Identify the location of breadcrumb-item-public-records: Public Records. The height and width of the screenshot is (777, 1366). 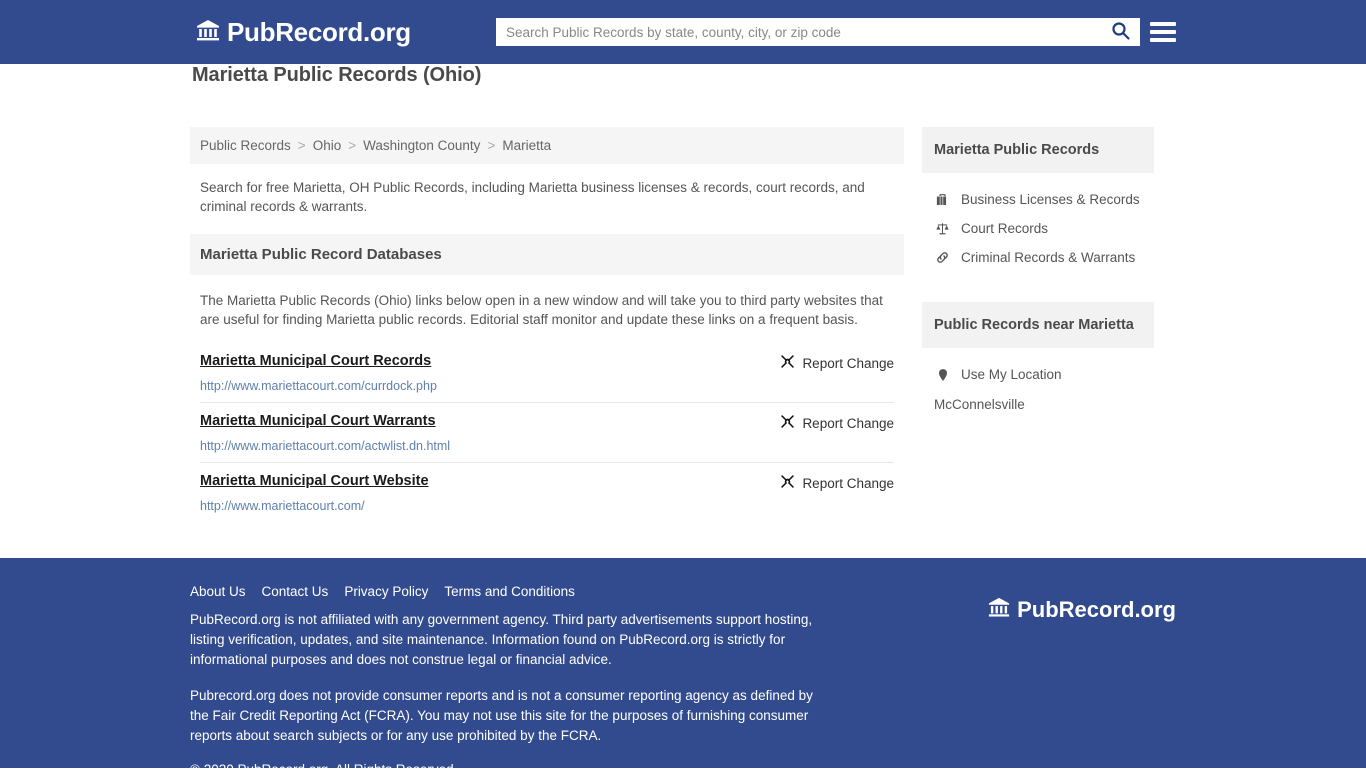
(245, 145).